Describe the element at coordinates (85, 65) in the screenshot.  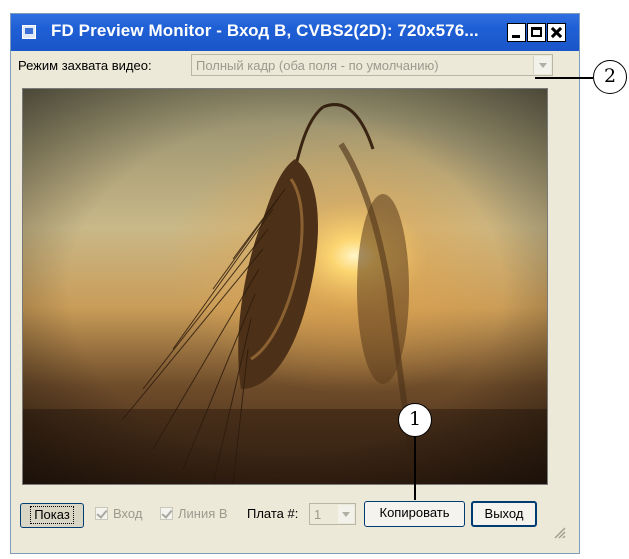
I see `capture-mode-label: Режим захвата видео:` at that location.